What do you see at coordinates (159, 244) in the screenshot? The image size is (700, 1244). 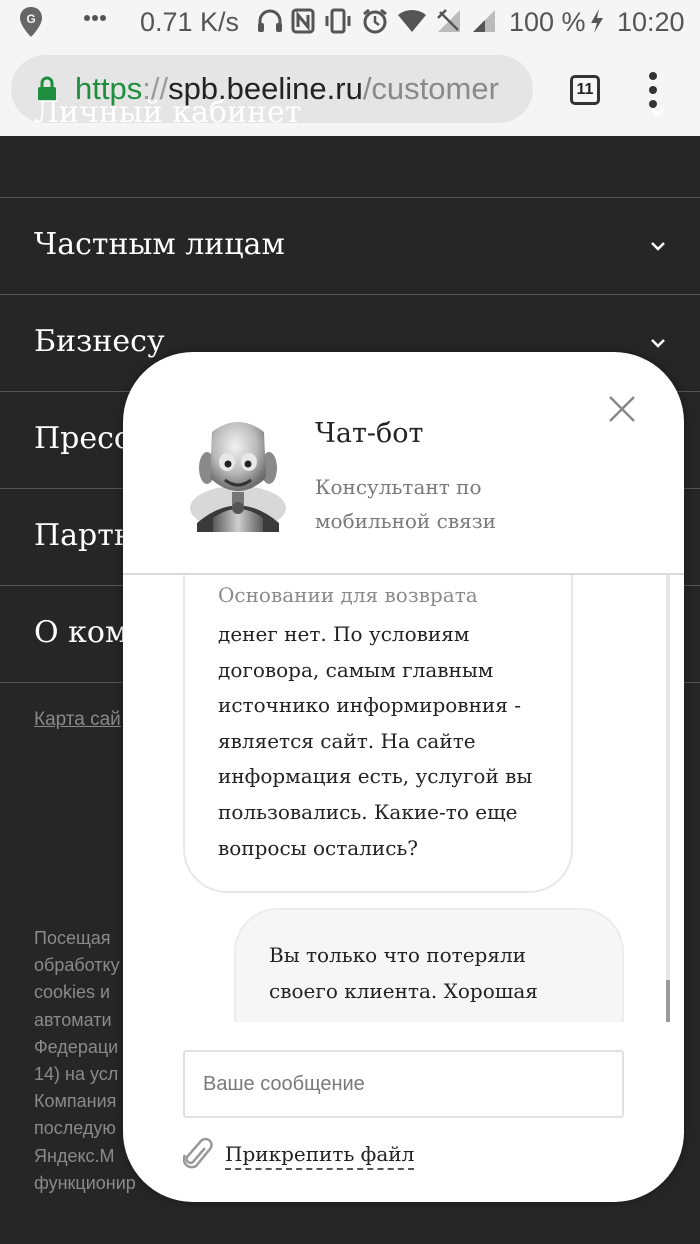 I see `nav-item-label: Частным лицам` at bounding box center [159, 244].